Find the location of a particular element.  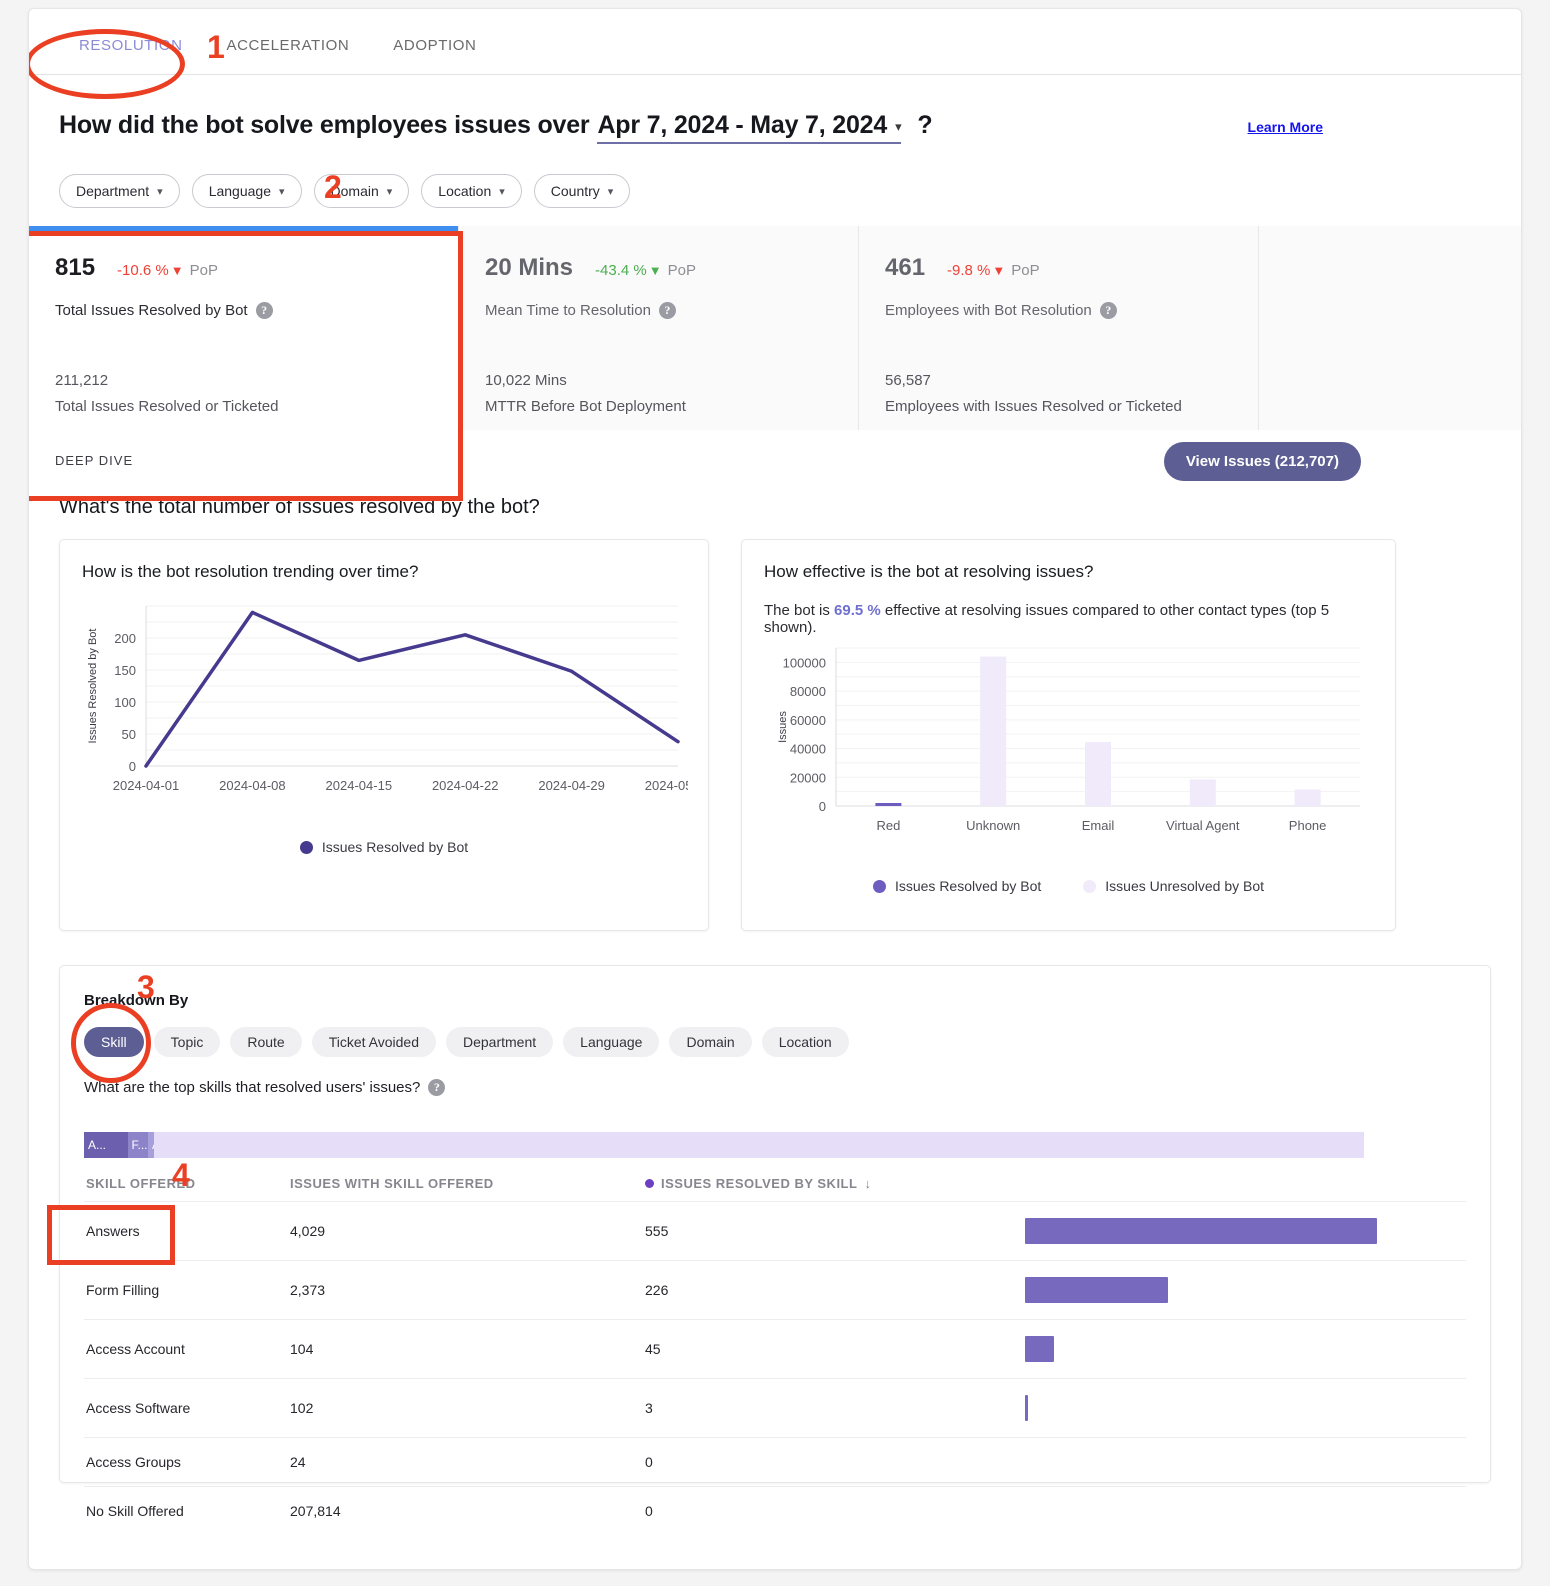

filter-country: Country ▾ is located at coordinates (582, 191).